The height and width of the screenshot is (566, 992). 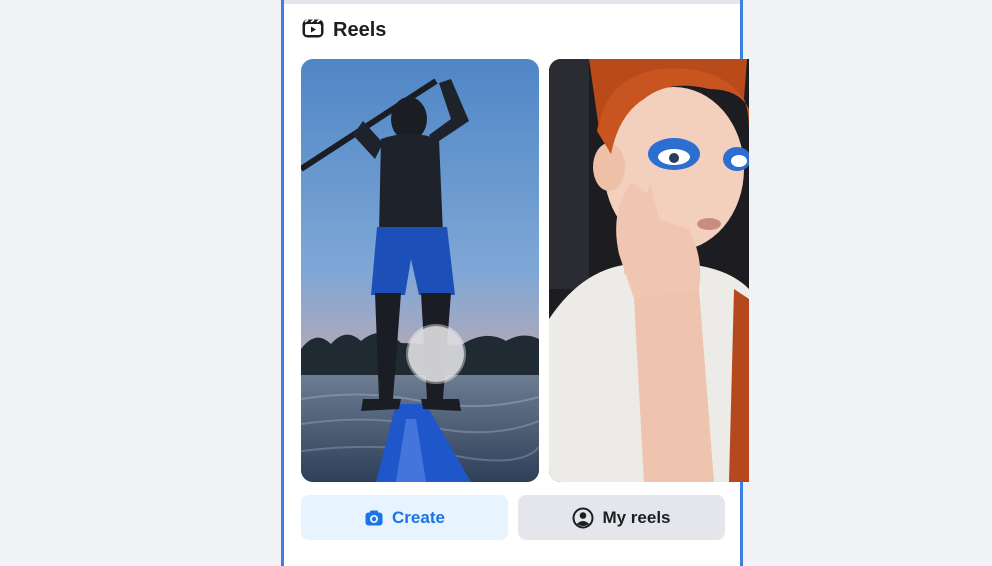 I want to click on create-button: Create, so click(x=404, y=517).